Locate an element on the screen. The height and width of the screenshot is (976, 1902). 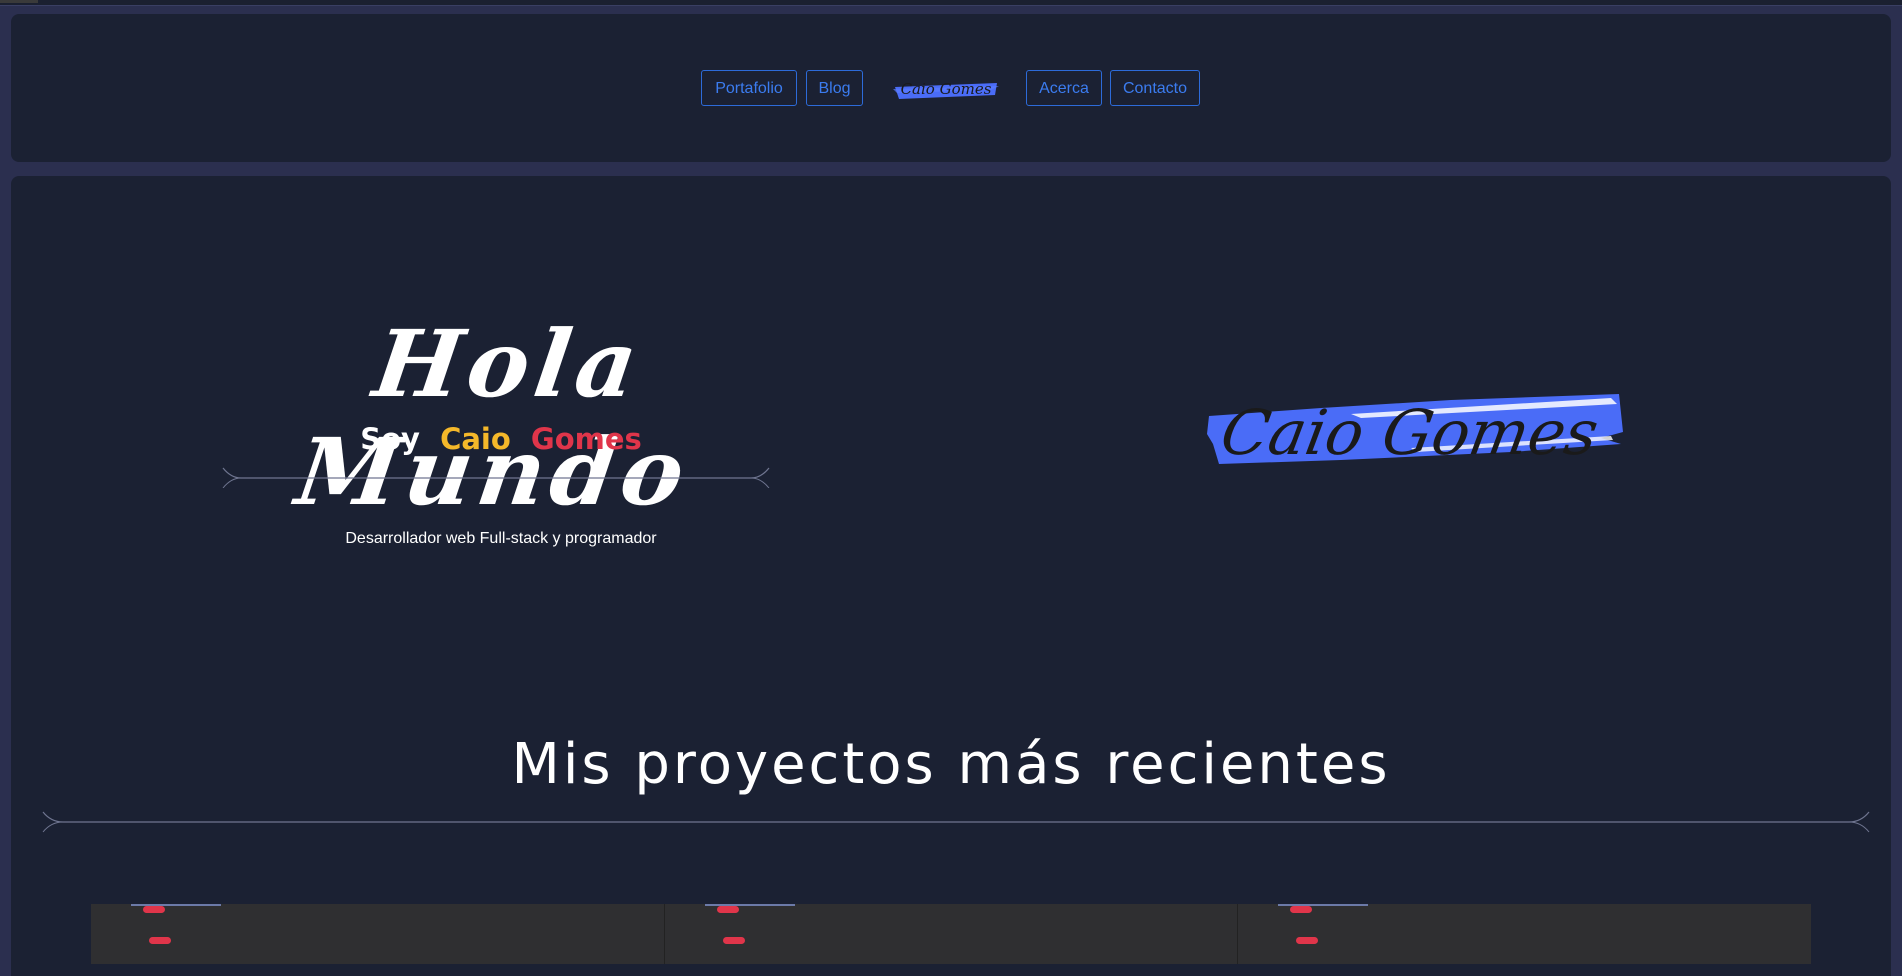
projects-heading: Mis proyectos más recientes is located at coordinates (951, 764).